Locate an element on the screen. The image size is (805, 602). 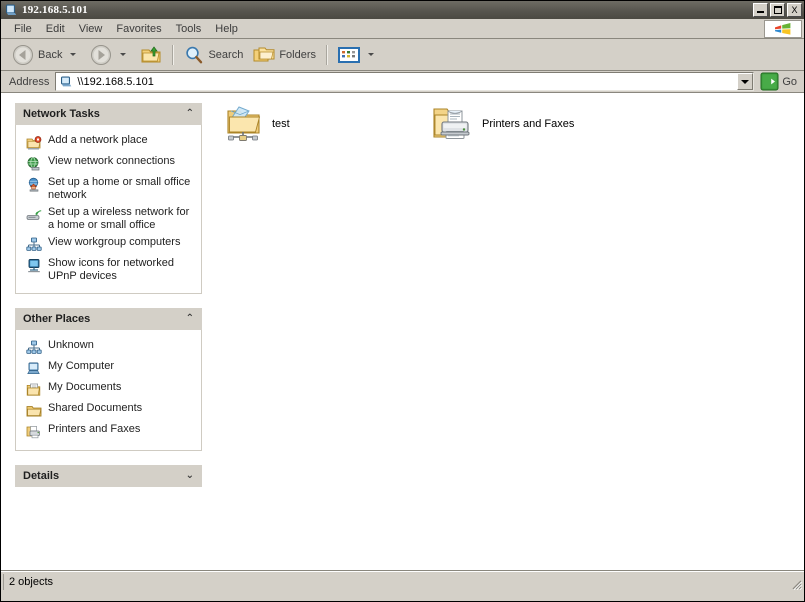
sidebar-item-label: My Computer is located at coordinates (81, 366).